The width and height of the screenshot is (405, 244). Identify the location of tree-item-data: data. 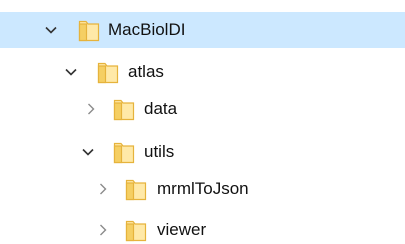
(202, 109).